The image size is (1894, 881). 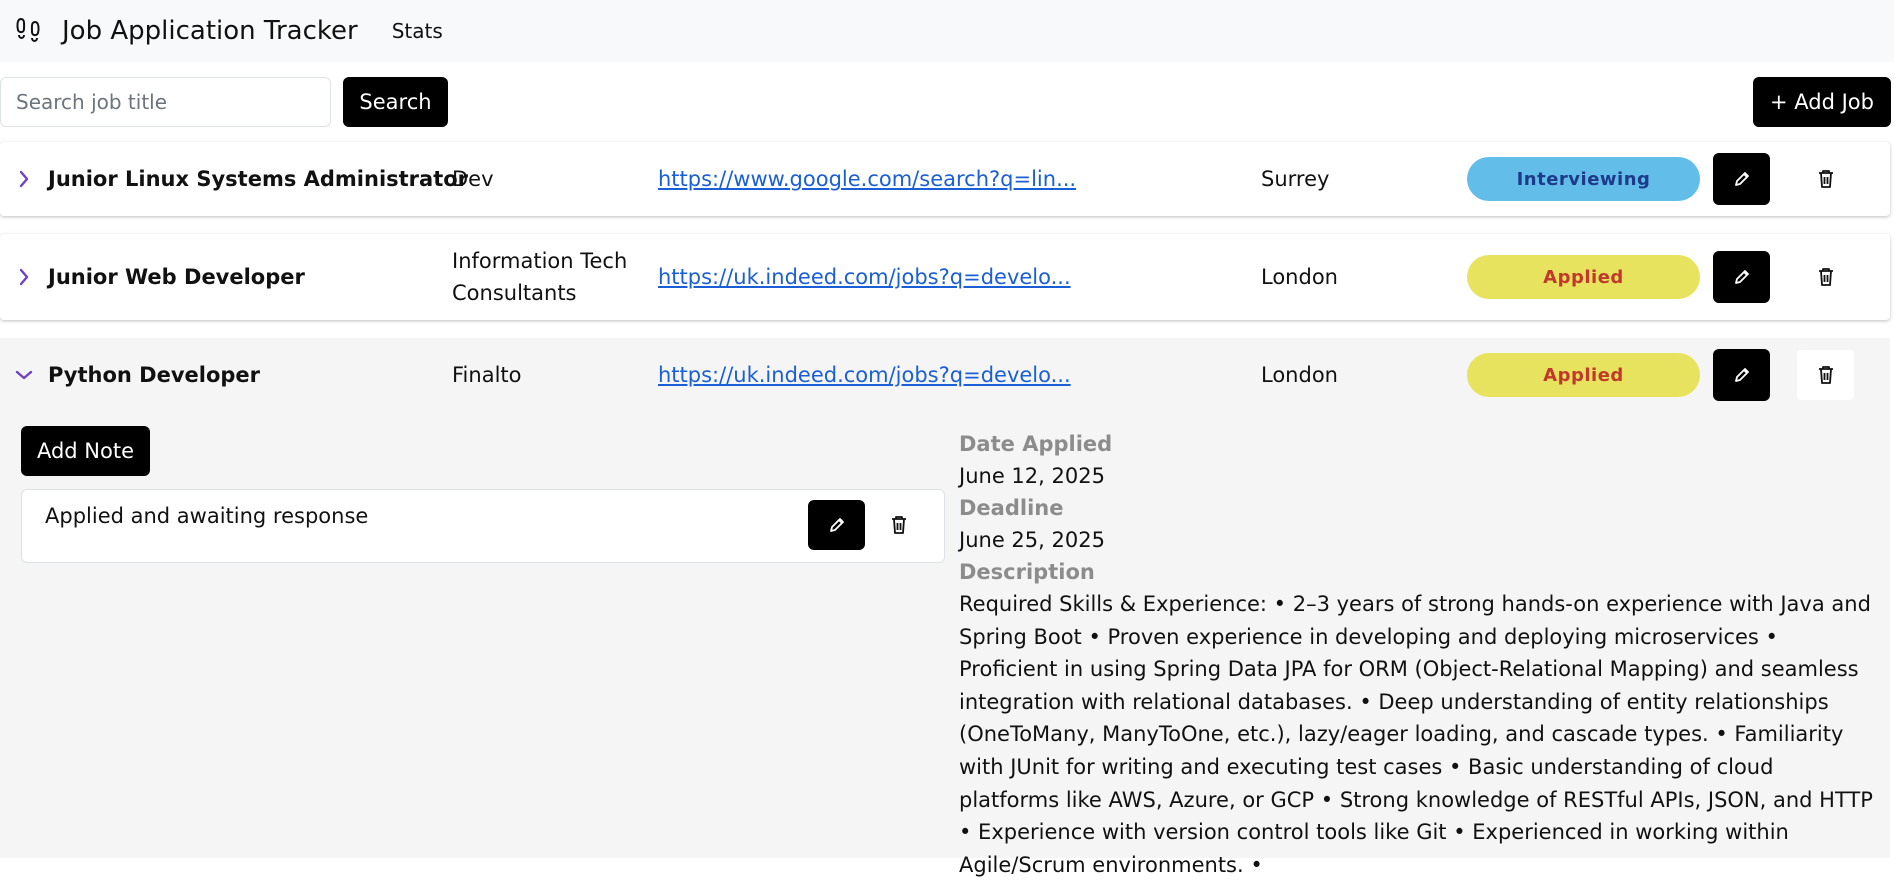 I want to click on app-title: Job Application Tracker, so click(x=210, y=31).